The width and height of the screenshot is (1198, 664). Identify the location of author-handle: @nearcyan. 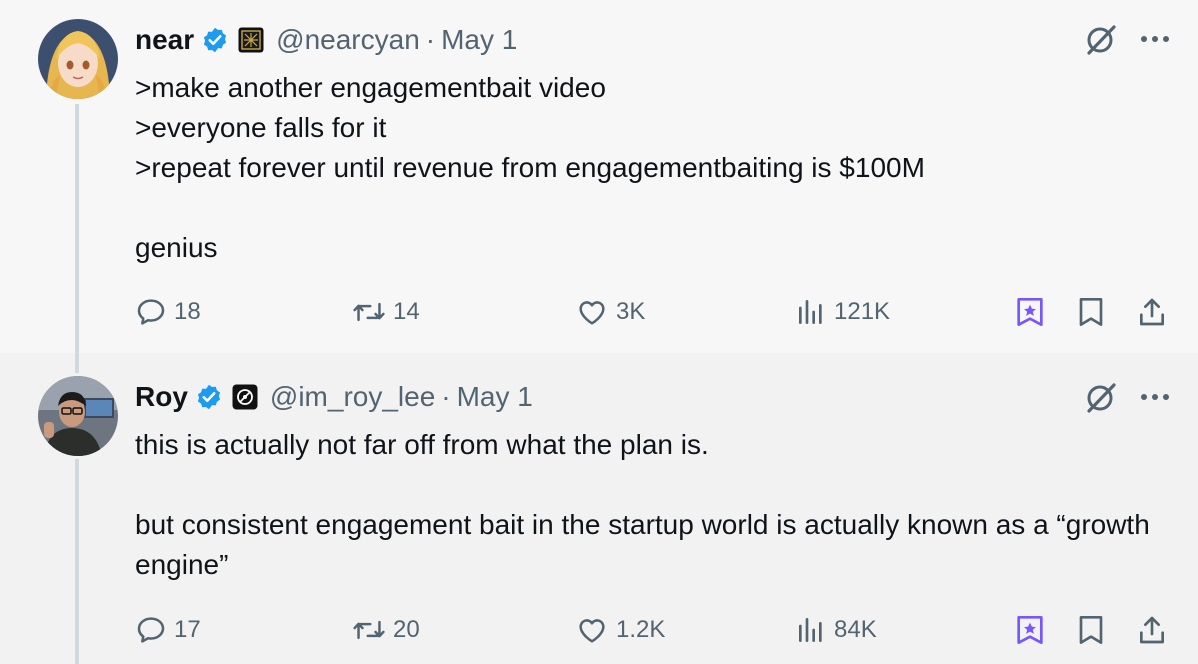
(348, 40).